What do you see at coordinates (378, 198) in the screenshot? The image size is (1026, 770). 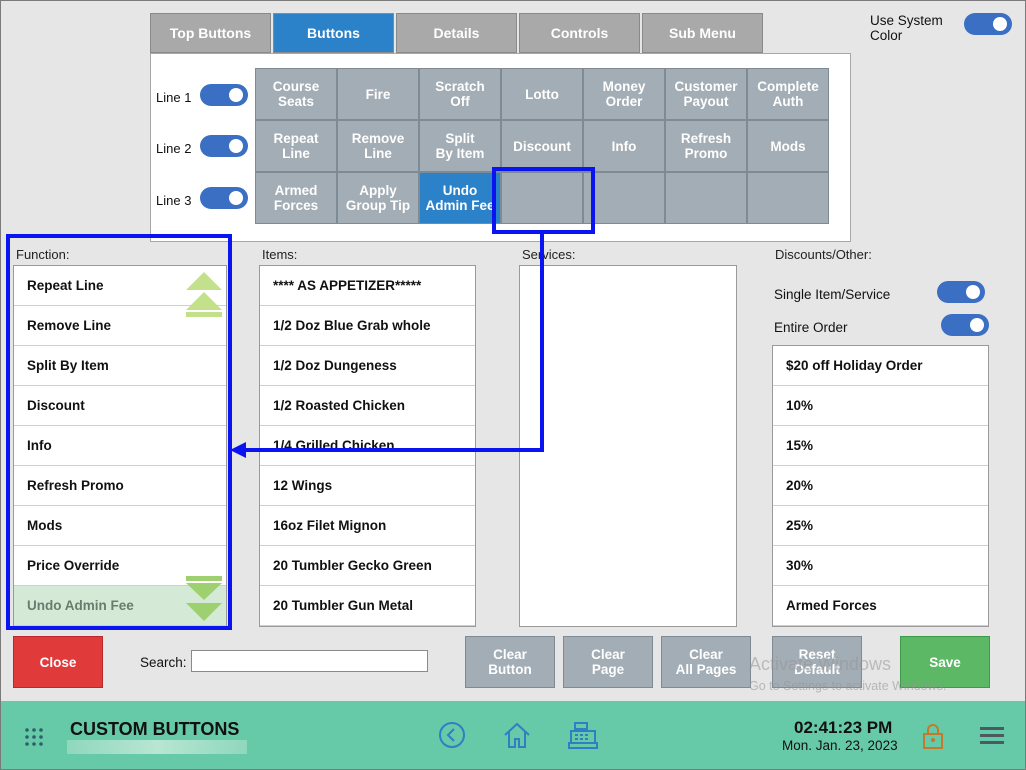 I see `grid-button-apply-group-tip: Apply Group Tip` at bounding box center [378, 198].